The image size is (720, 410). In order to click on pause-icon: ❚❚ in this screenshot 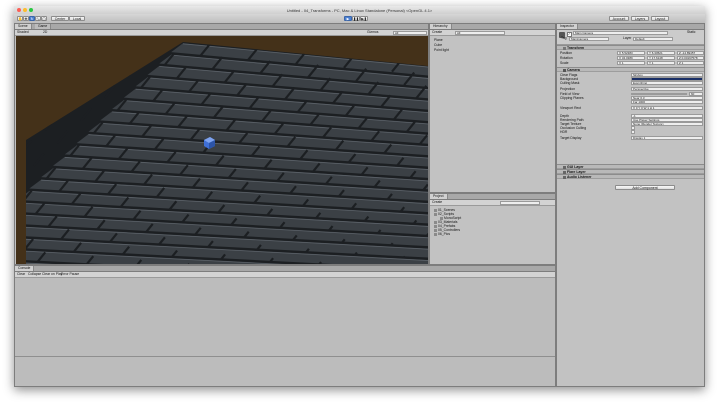, I will do `click(356, 18)`.